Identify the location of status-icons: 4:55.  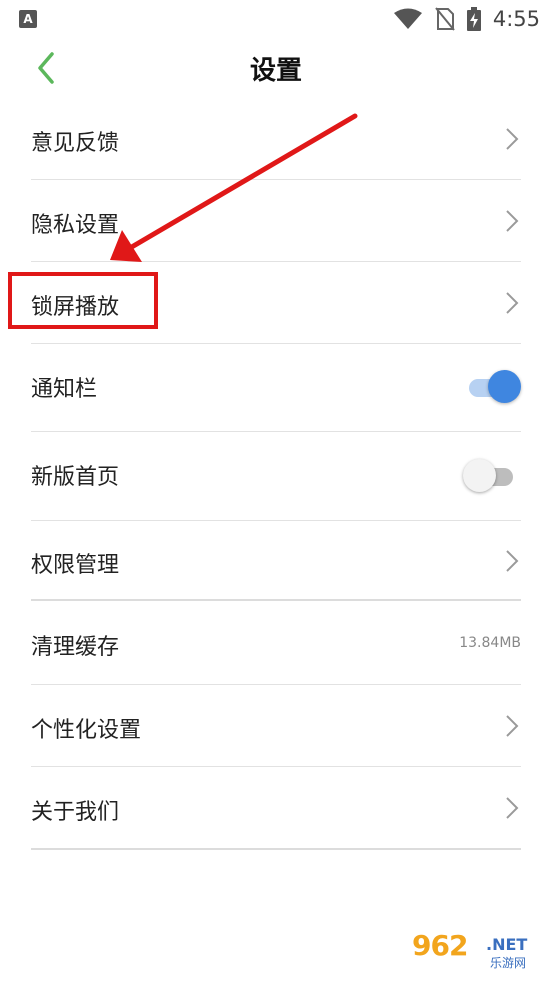
(466, 19).